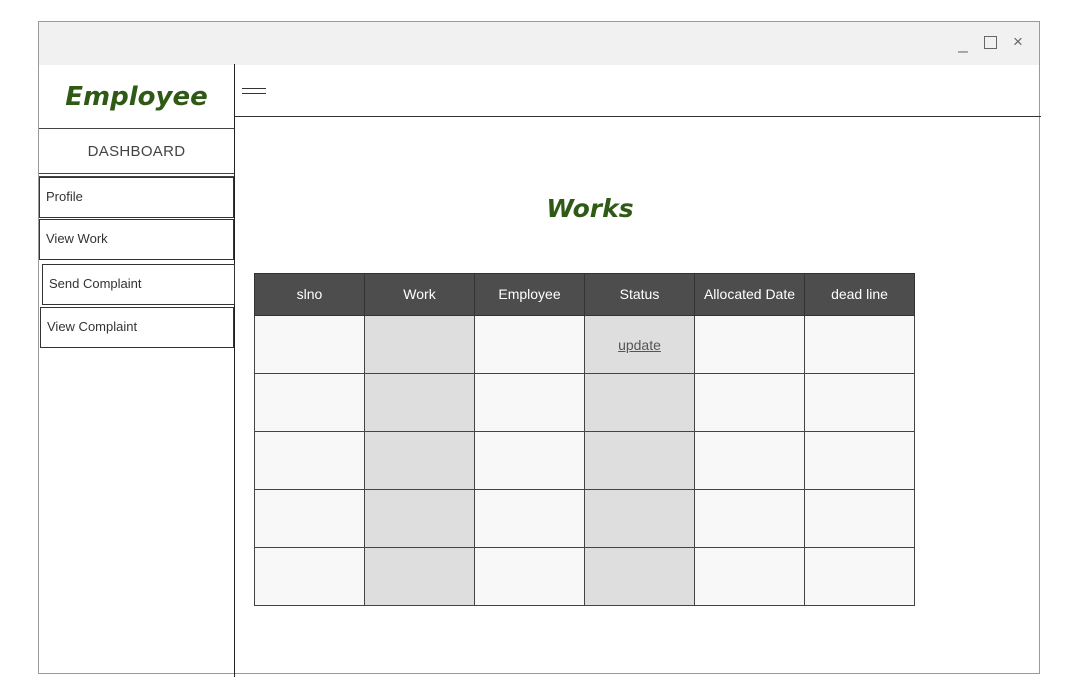 This screenshot has width=1091, height=691. Describe the element at coordinates (309, 294) in the screenshot. I see `column-header-slno: slno` at that location.